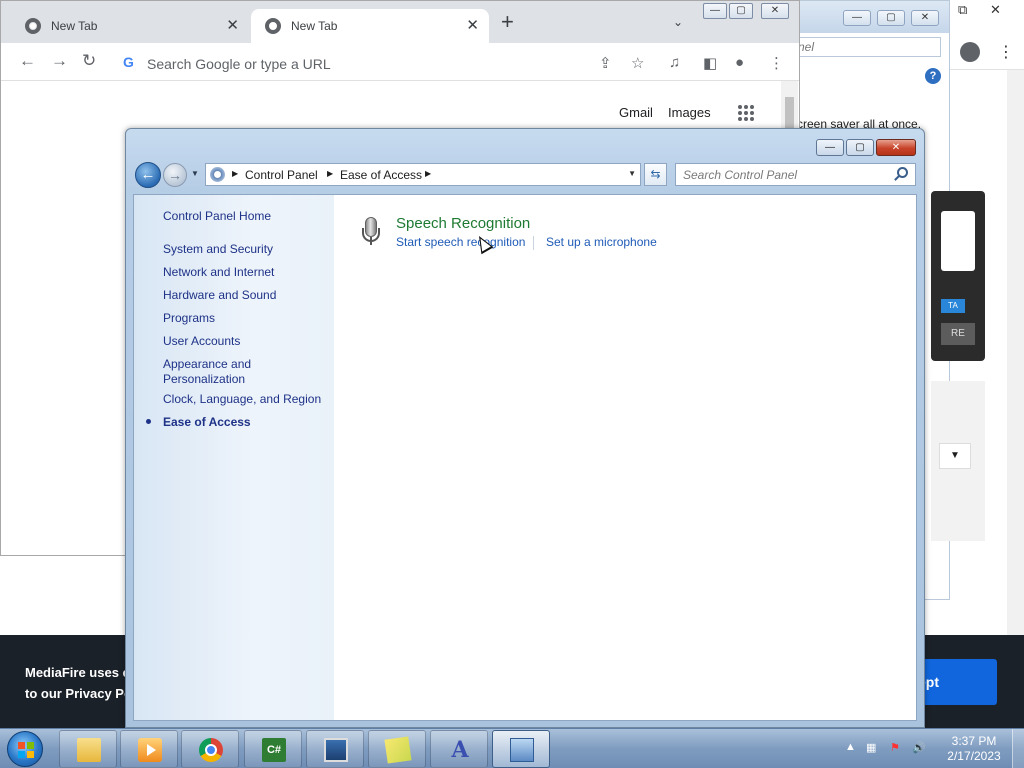  What do you see at coordinates (689, 112) in the screenshot?
I see `images-link: Images` at bounding box center [689, 112].